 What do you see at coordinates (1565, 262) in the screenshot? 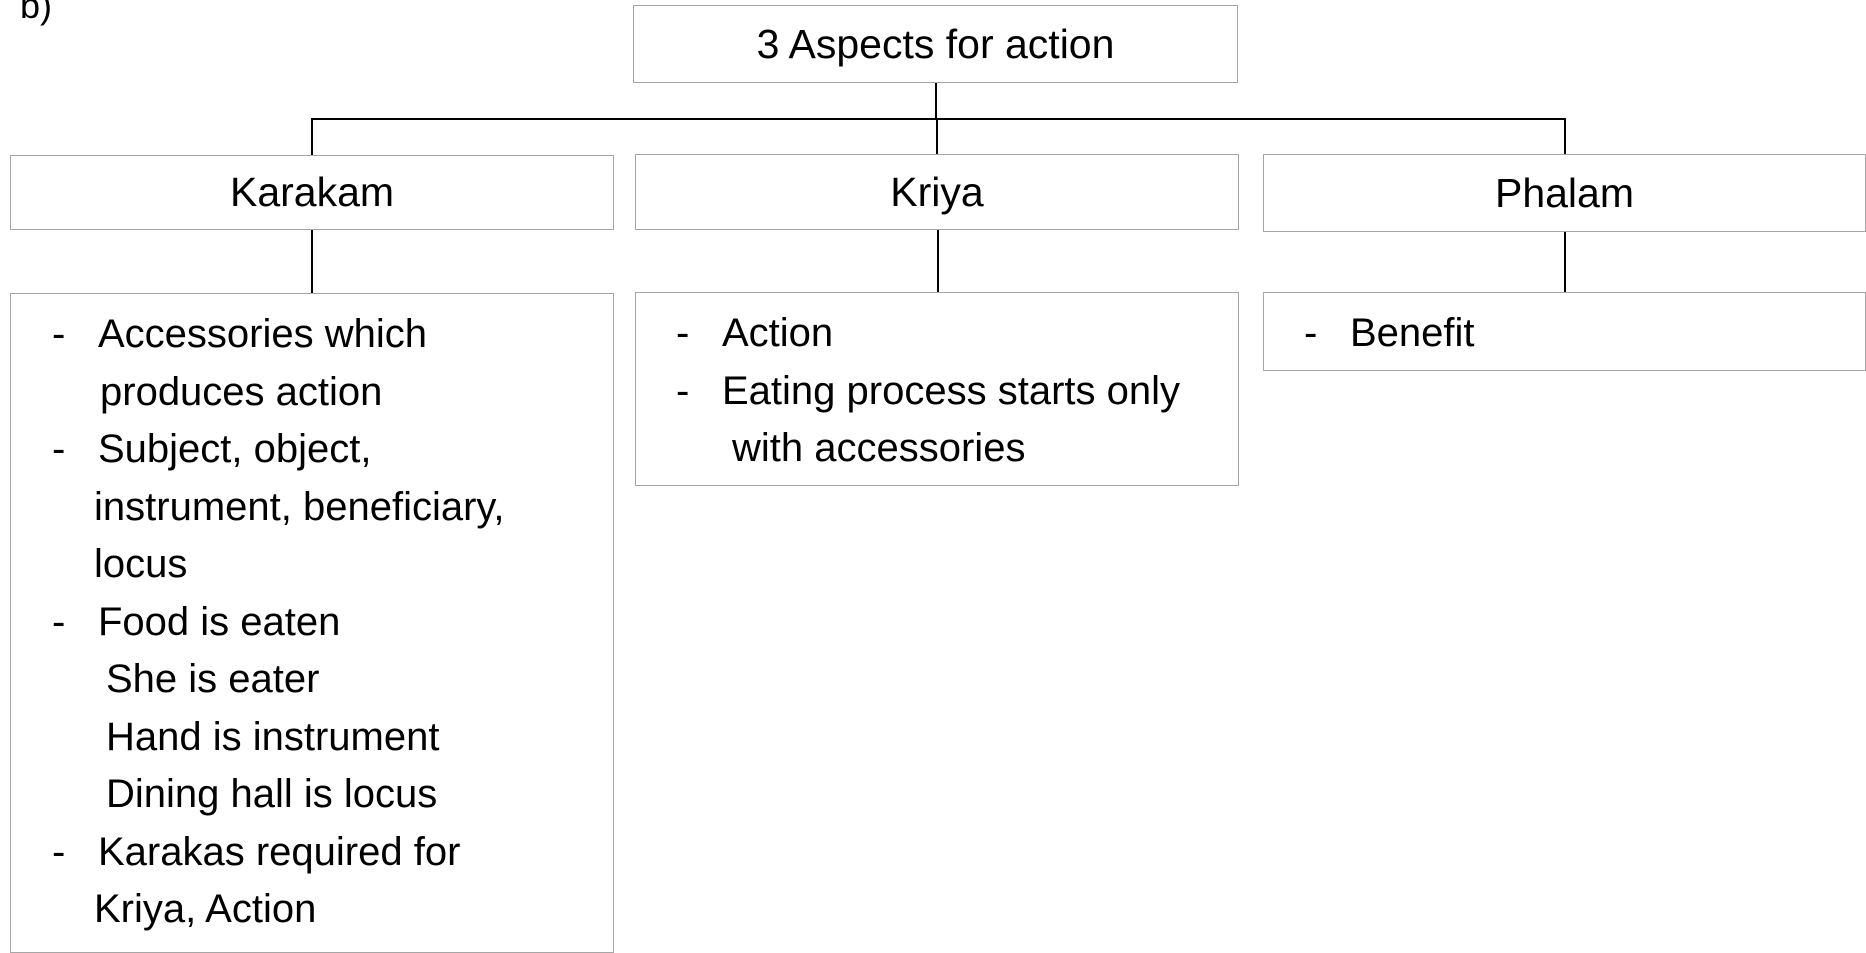
I see `phalam-detail-connector` at bounding box center [1565, 262].